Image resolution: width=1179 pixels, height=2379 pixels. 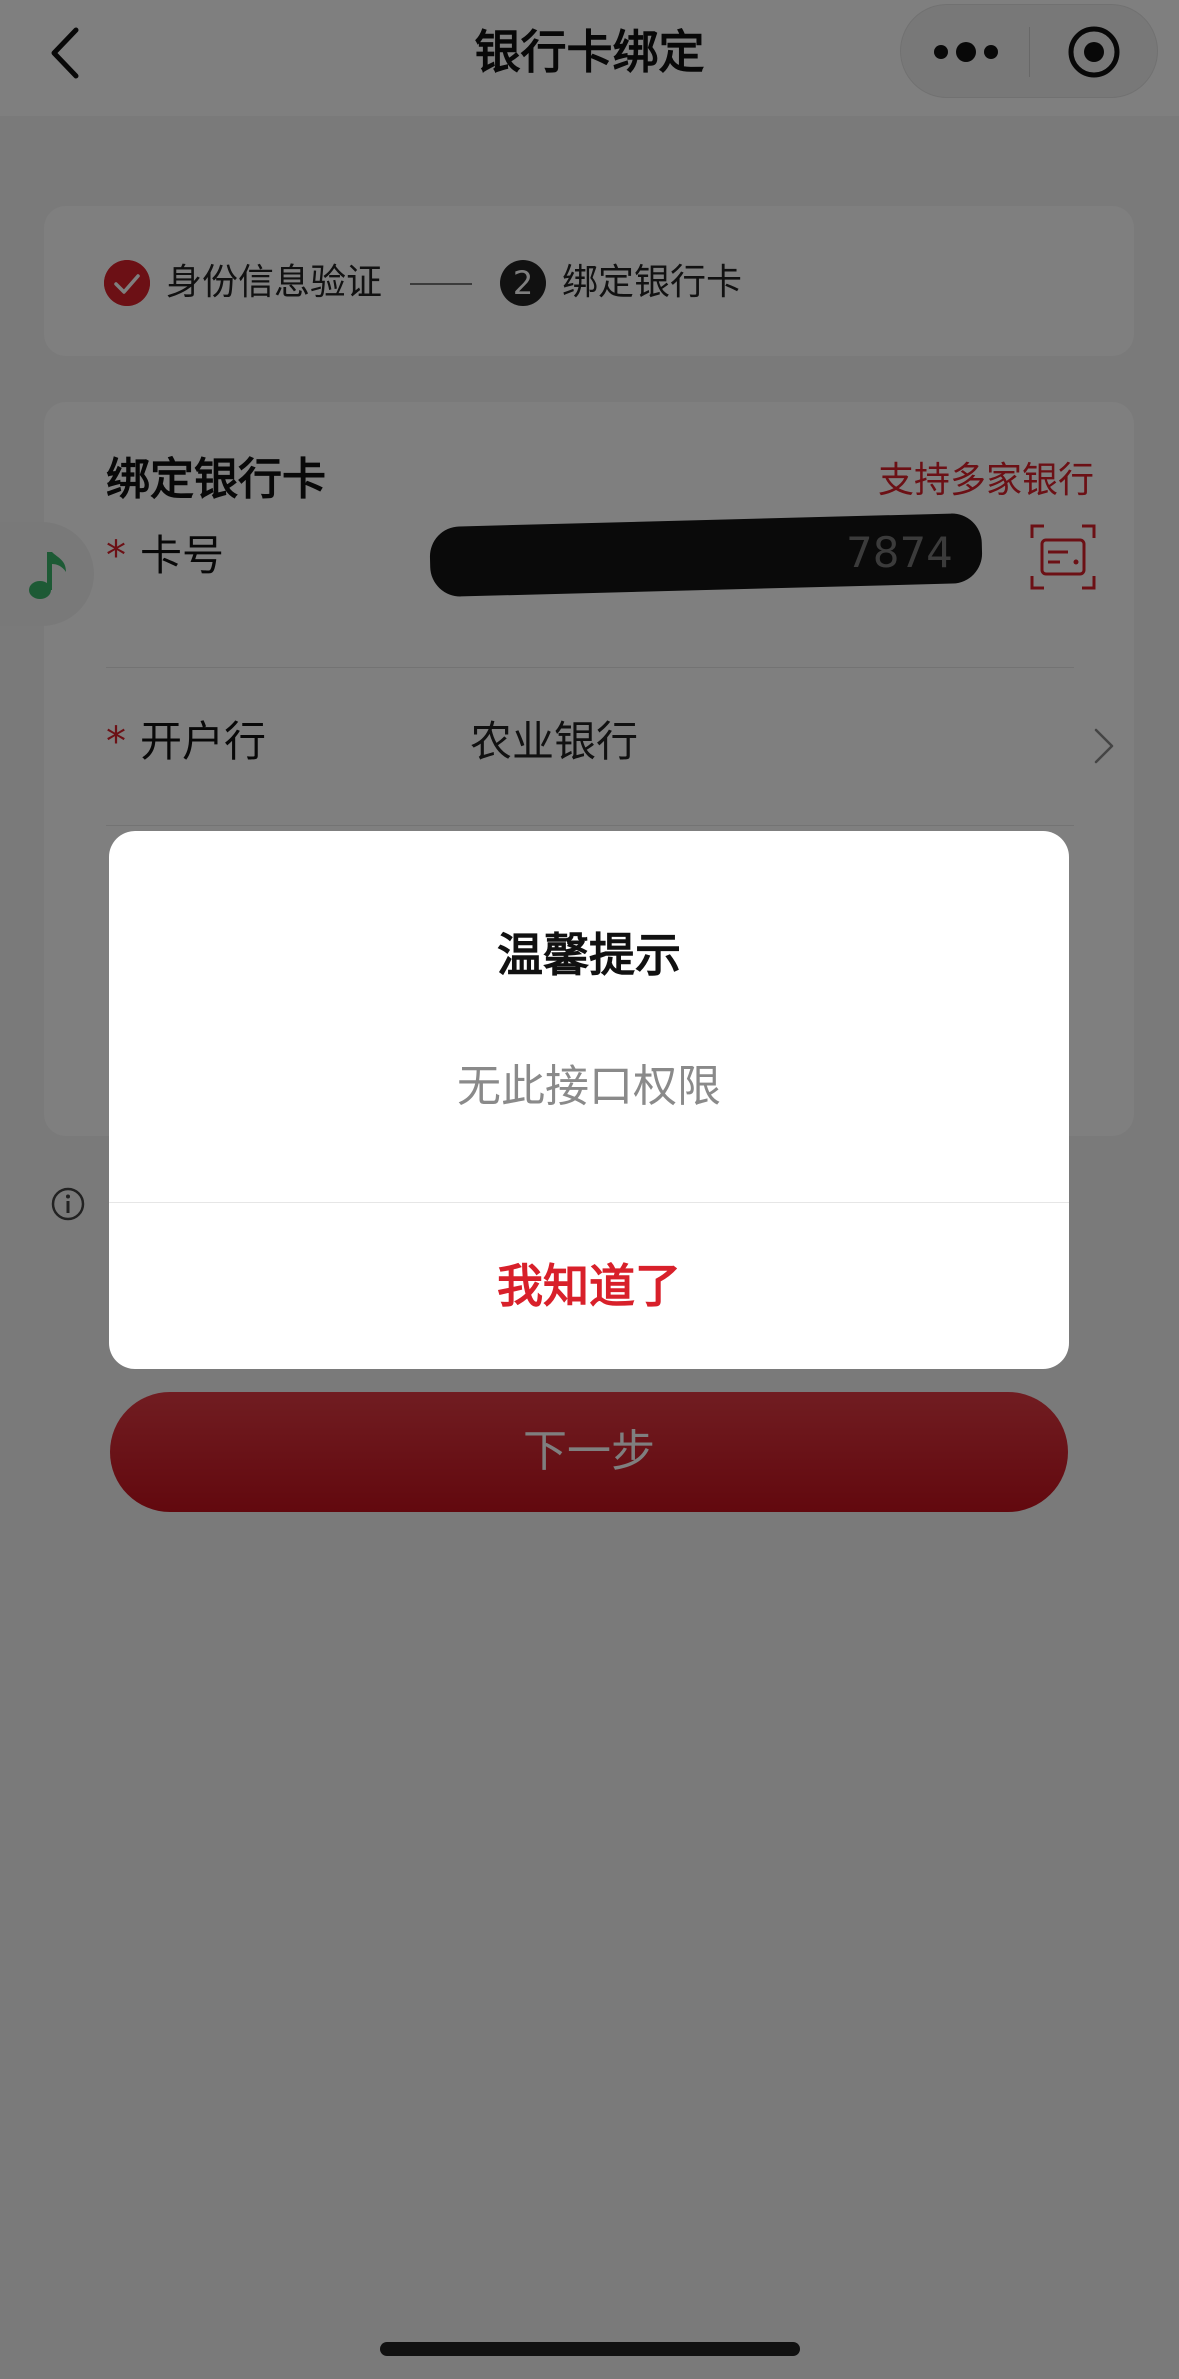 What do you see at coordinates (589, 1086) in the screenshot?
I see `dialog-message: 无此接口权限` at bounding box center [589, 1086].